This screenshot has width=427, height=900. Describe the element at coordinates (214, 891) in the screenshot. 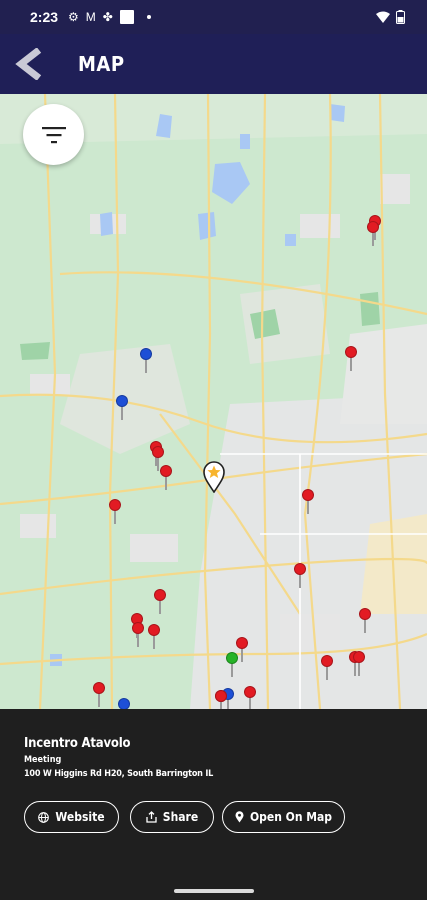

I see `home-indicator` at that location.